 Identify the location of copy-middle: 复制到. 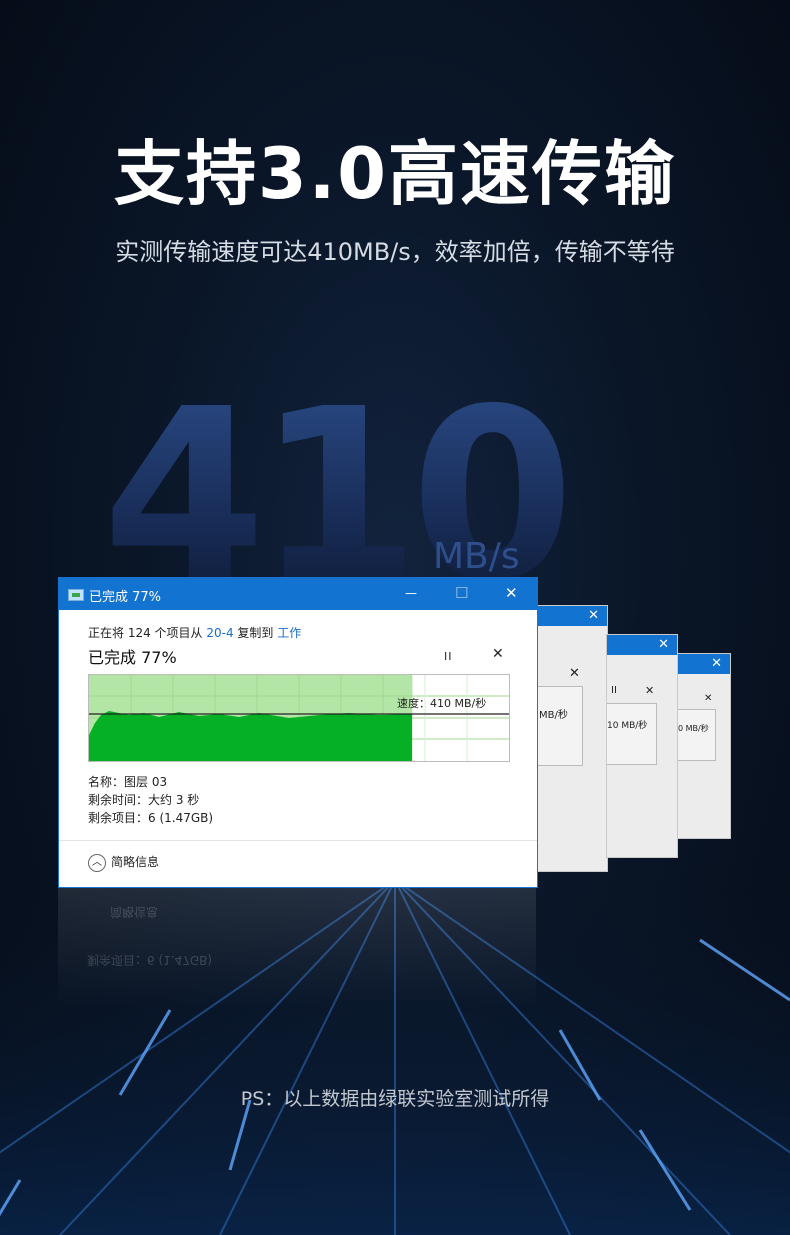
(255, 633).